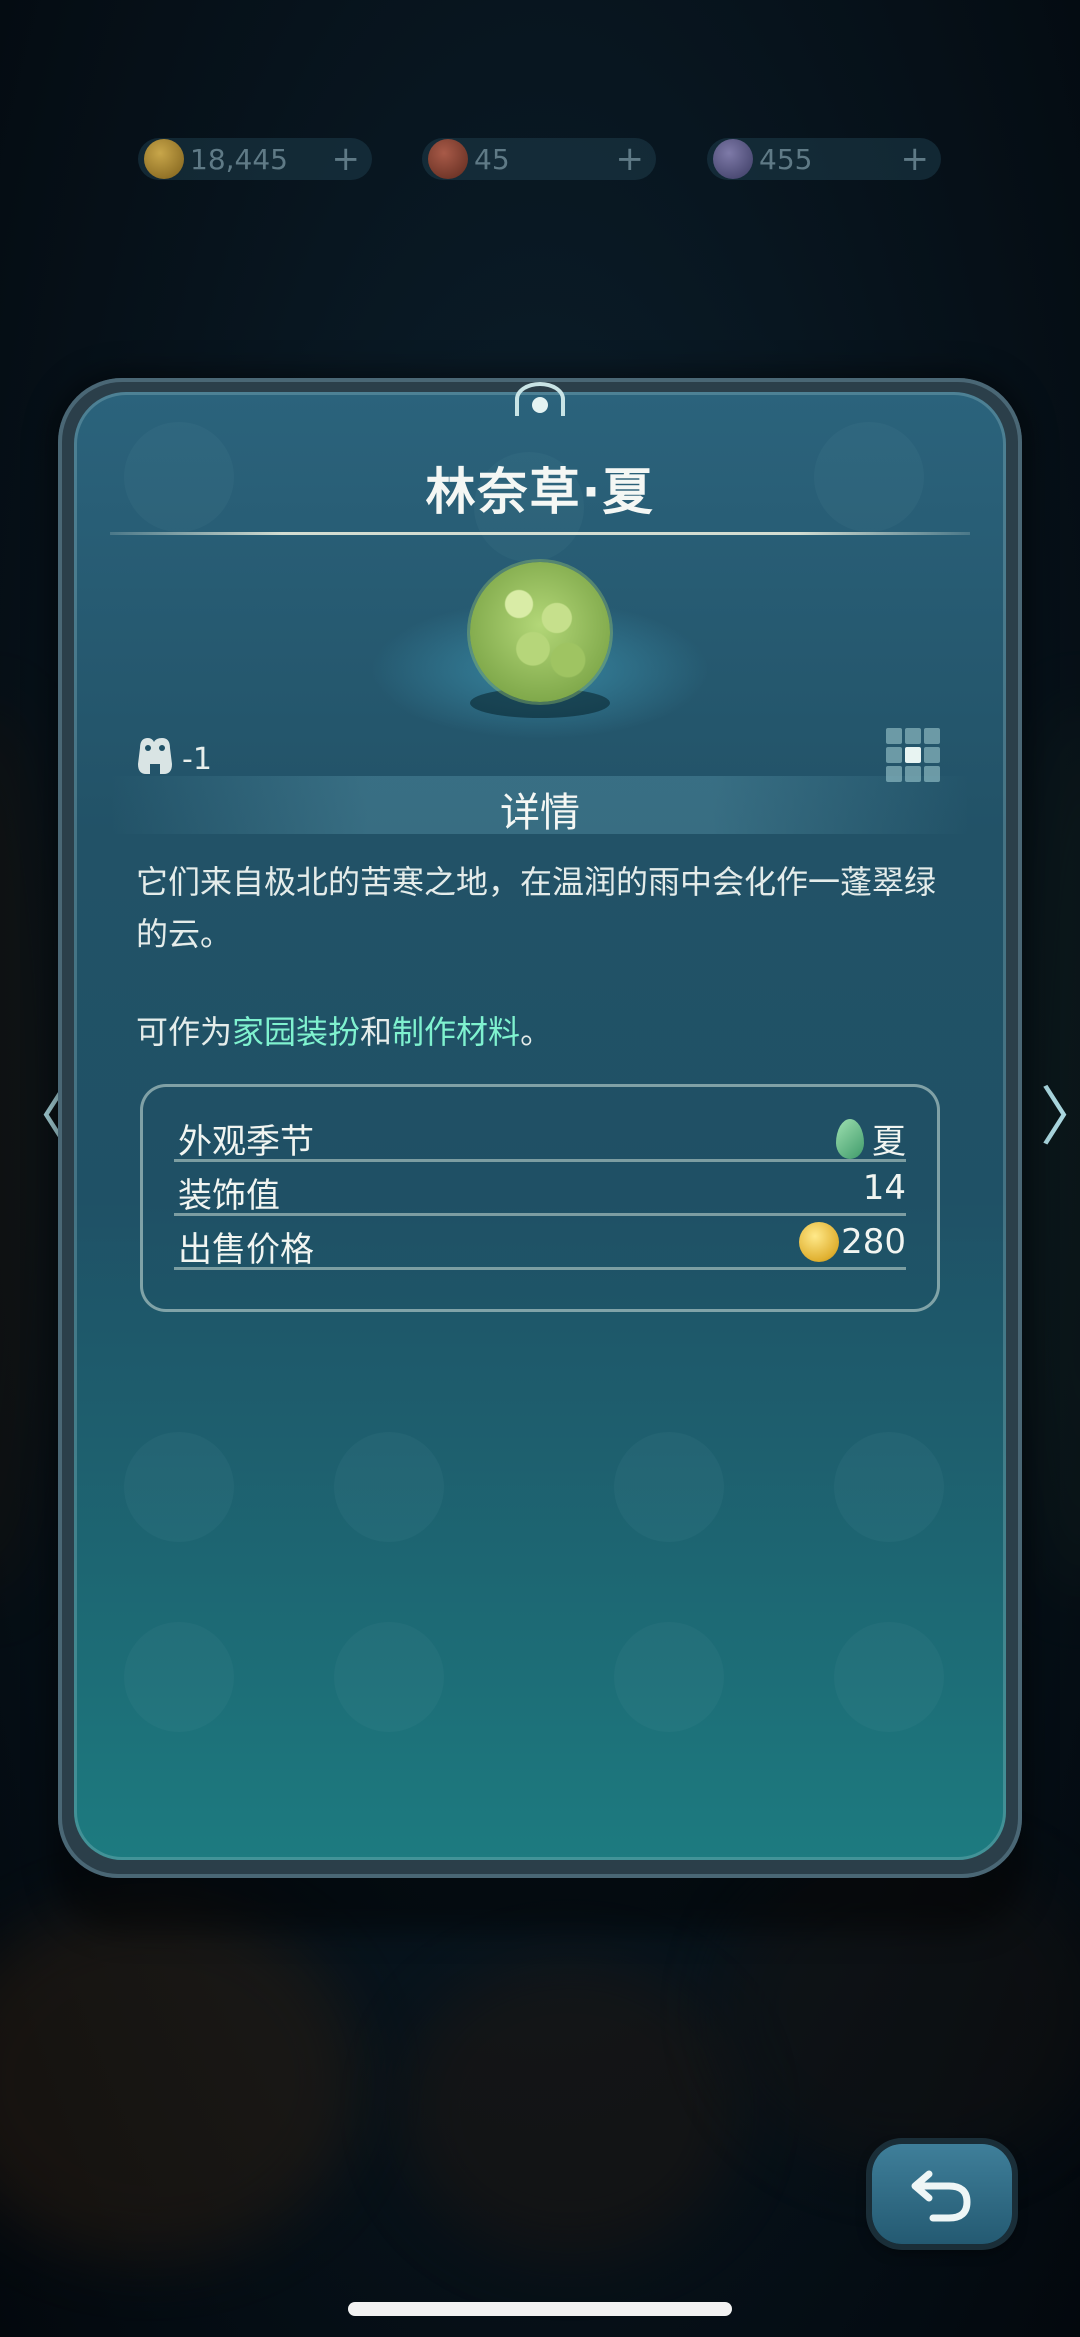 This screenshot has height=2337, width=1080. I want to click on currency-moon: 455 +, so click(824, 159).